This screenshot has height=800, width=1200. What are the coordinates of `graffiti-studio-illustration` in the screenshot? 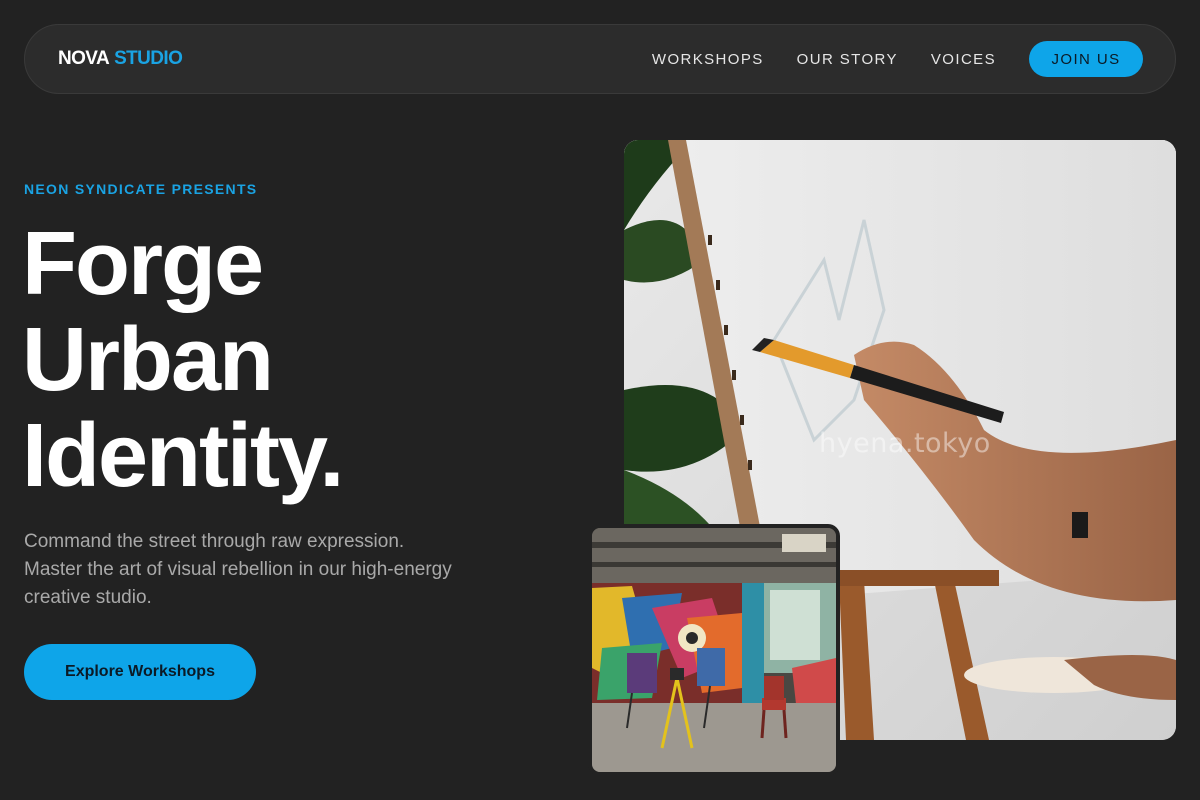 It's located at (714, 650).